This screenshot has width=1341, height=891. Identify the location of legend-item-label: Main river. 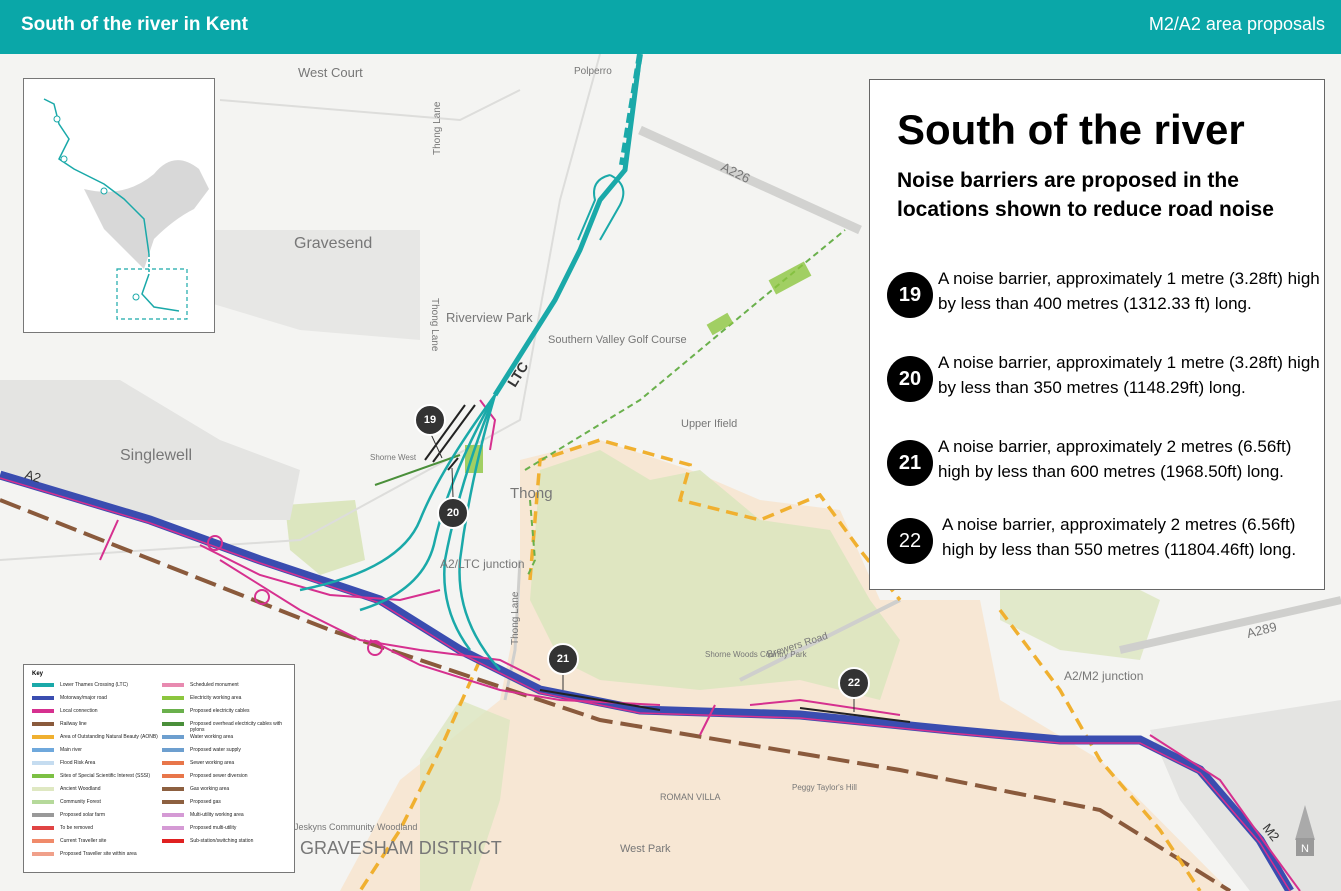
(71, 750).